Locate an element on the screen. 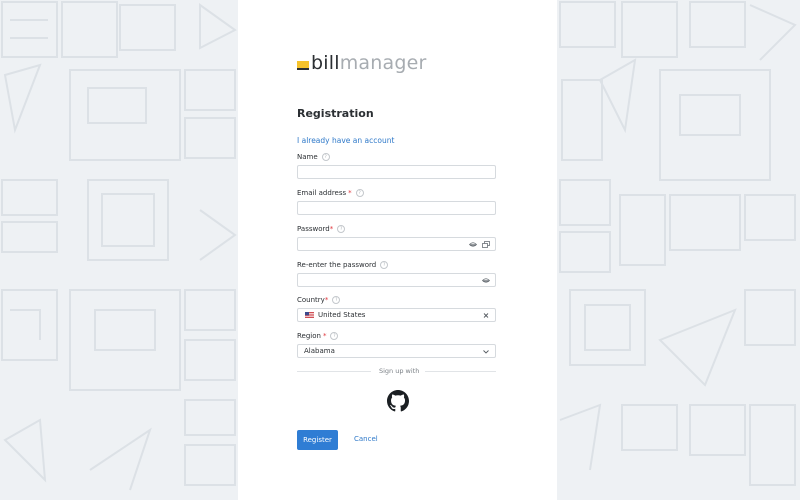  email-field is located at coordinates (396, 211).